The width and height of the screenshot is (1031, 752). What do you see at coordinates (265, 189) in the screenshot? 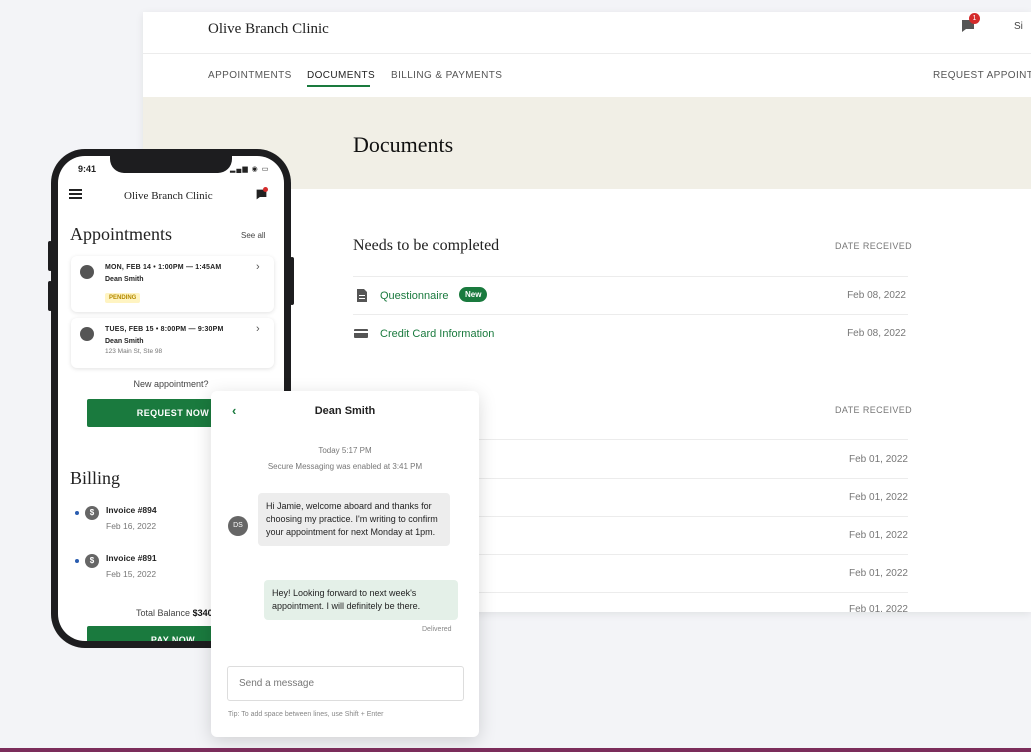
I see `notification-dot` at bounding box center [265, 189].